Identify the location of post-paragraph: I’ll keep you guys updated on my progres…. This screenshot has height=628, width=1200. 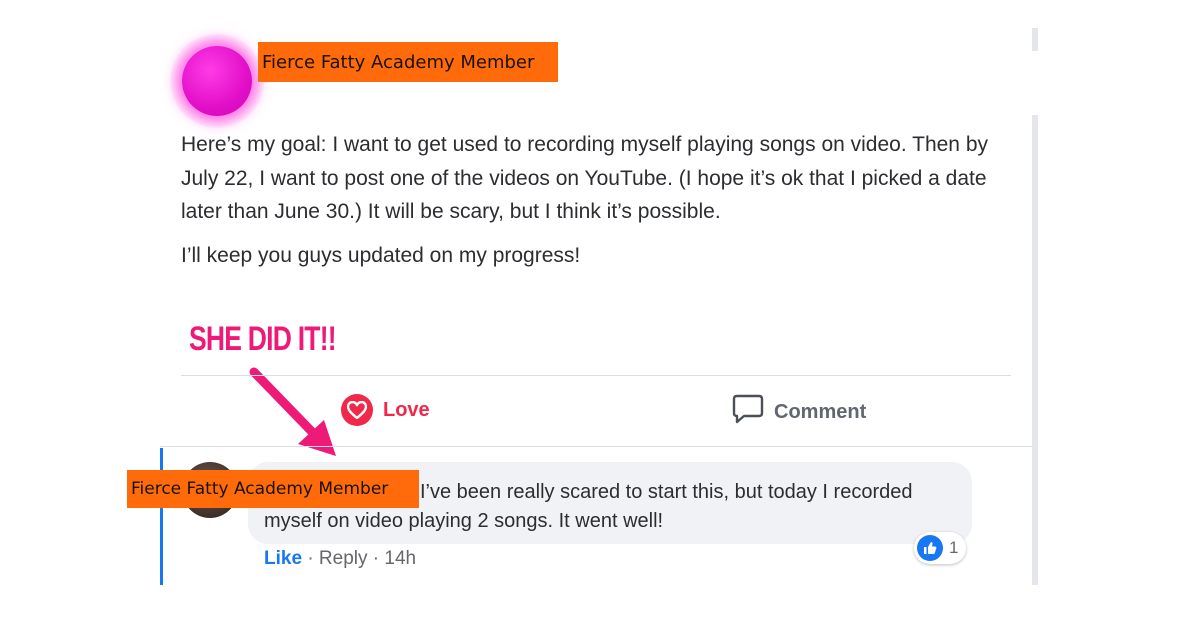
(381, 255).